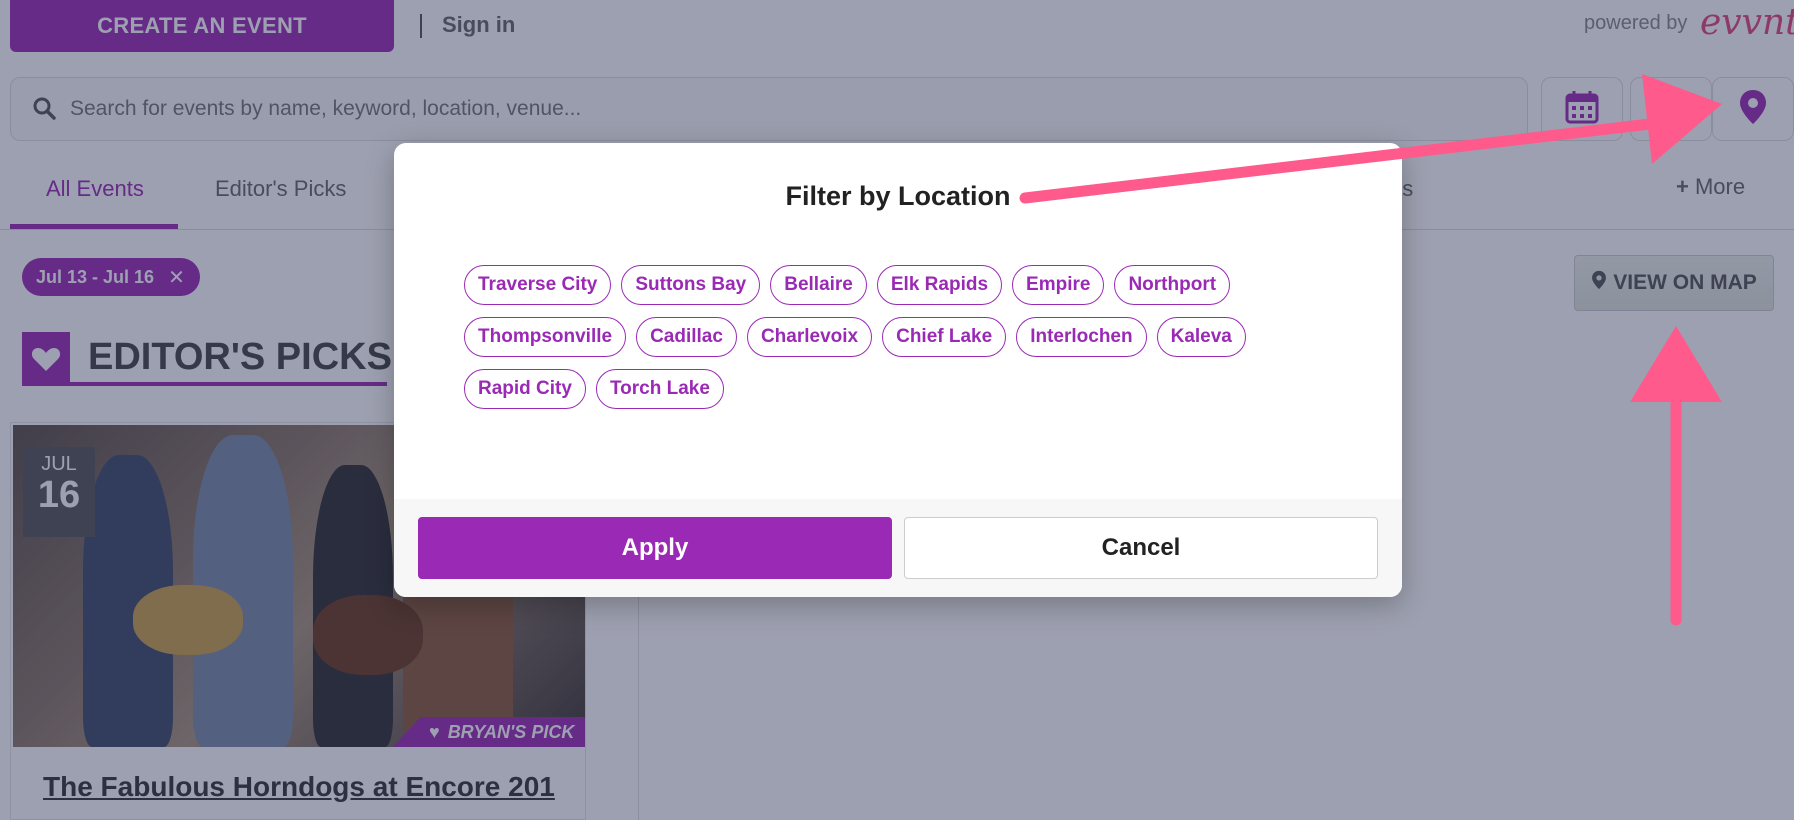 This screenshot has height=820, width=1794. Describe the element at coordinates (1172, 285) in the screenshot. I see `location-chip: Northport` at that location.